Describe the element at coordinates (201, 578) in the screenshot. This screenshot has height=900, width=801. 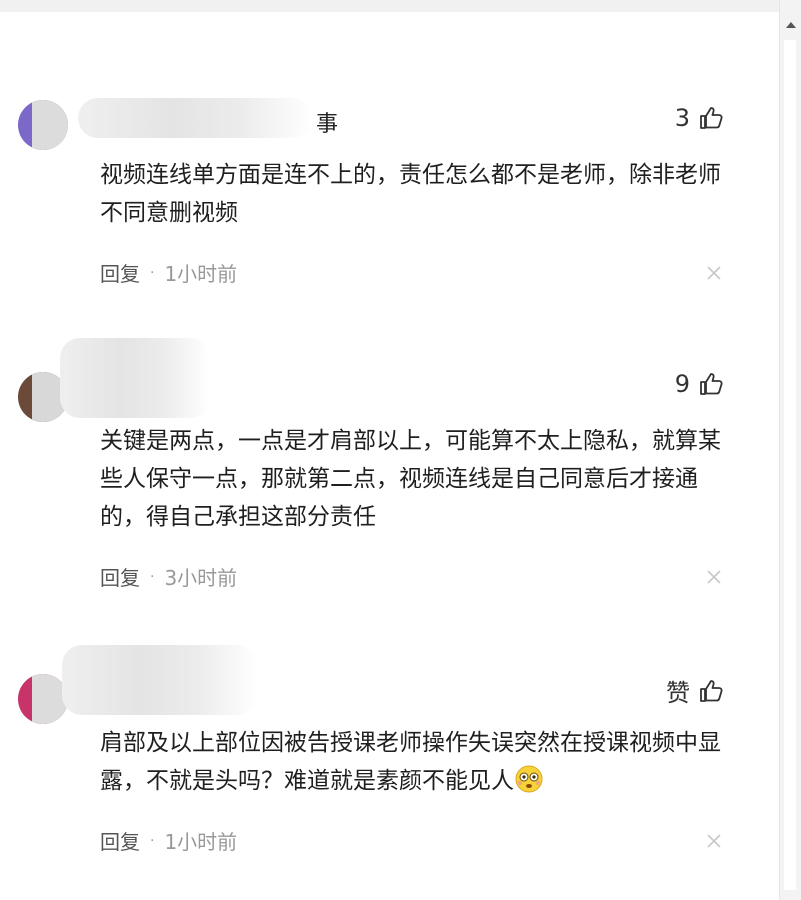
I see `timestamp: 3小时前` at that location.